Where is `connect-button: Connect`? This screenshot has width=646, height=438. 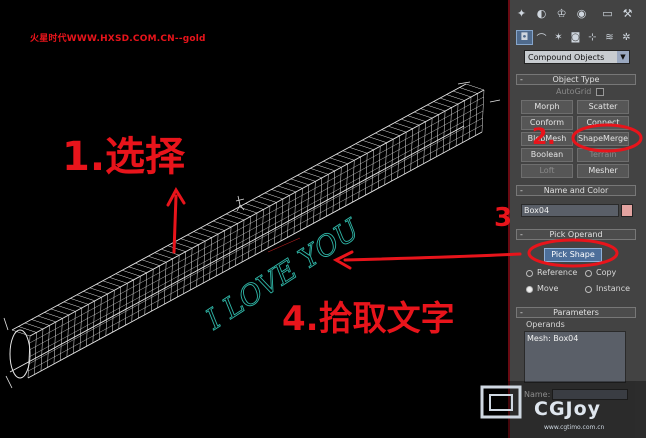
connect-button: Connect is located at coordinates (603, 123).